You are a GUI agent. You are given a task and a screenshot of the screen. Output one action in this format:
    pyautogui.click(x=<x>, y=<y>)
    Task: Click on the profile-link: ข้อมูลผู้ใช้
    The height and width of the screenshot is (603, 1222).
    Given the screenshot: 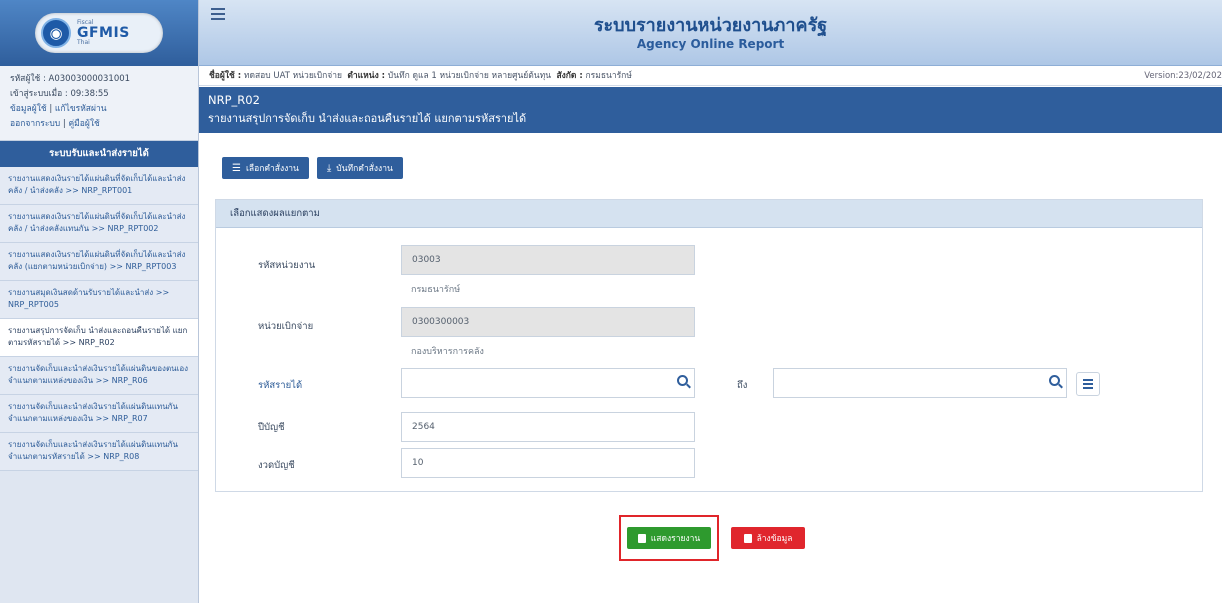 What is the action you would take?
    pyautogui.click(x=28, y=109)
    